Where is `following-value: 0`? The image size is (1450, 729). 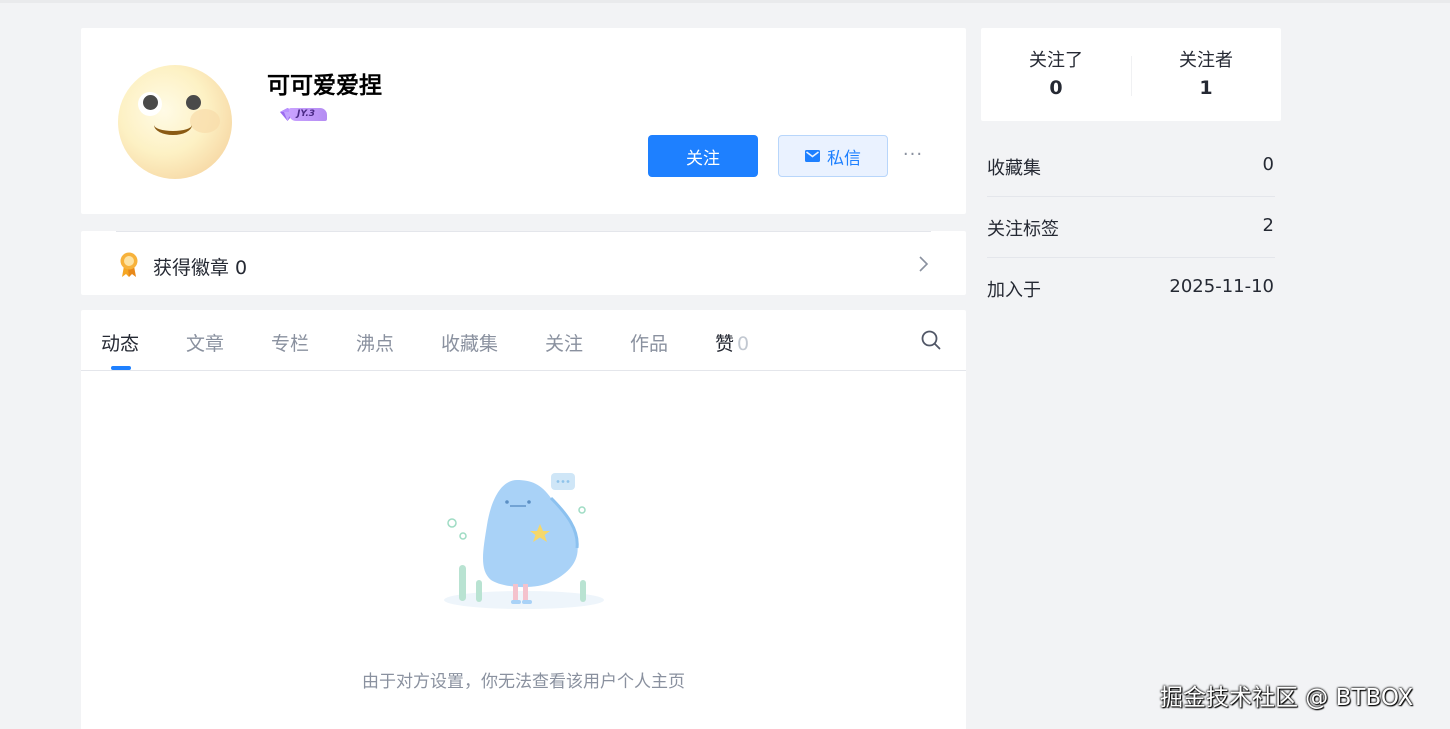 following-value: 0 is located at coordinates (1056, 88).